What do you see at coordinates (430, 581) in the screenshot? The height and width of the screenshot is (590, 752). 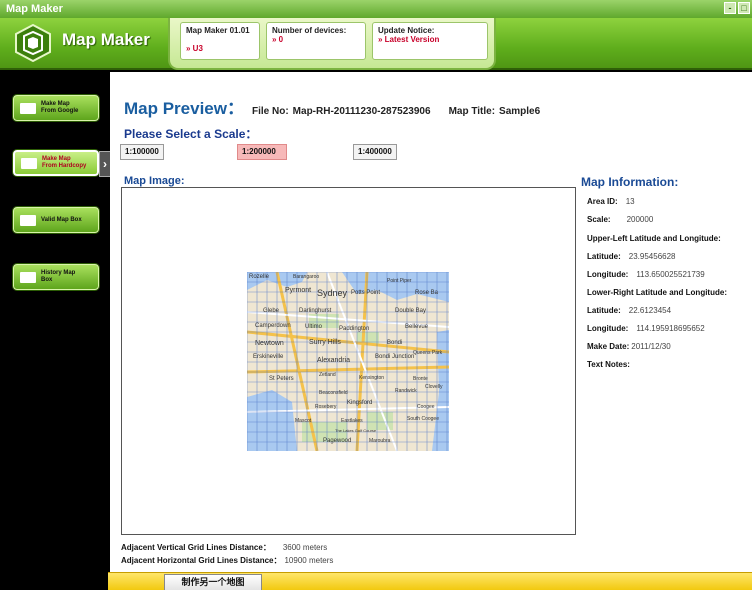 I see `footer-bar: 制作另一个地图` at bounding box center [430, 581].